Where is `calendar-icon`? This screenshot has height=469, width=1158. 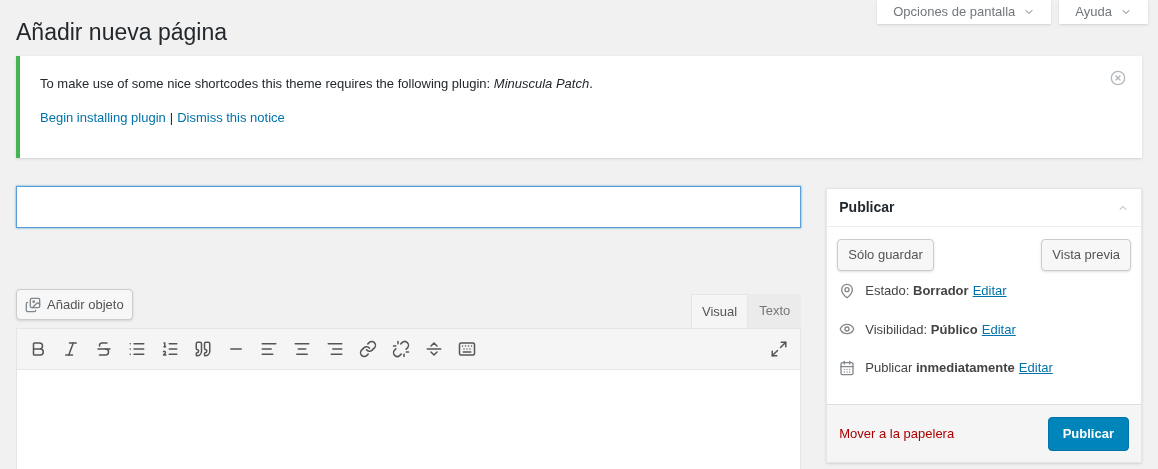 calendar-icon is located at coordinates (847, 367).